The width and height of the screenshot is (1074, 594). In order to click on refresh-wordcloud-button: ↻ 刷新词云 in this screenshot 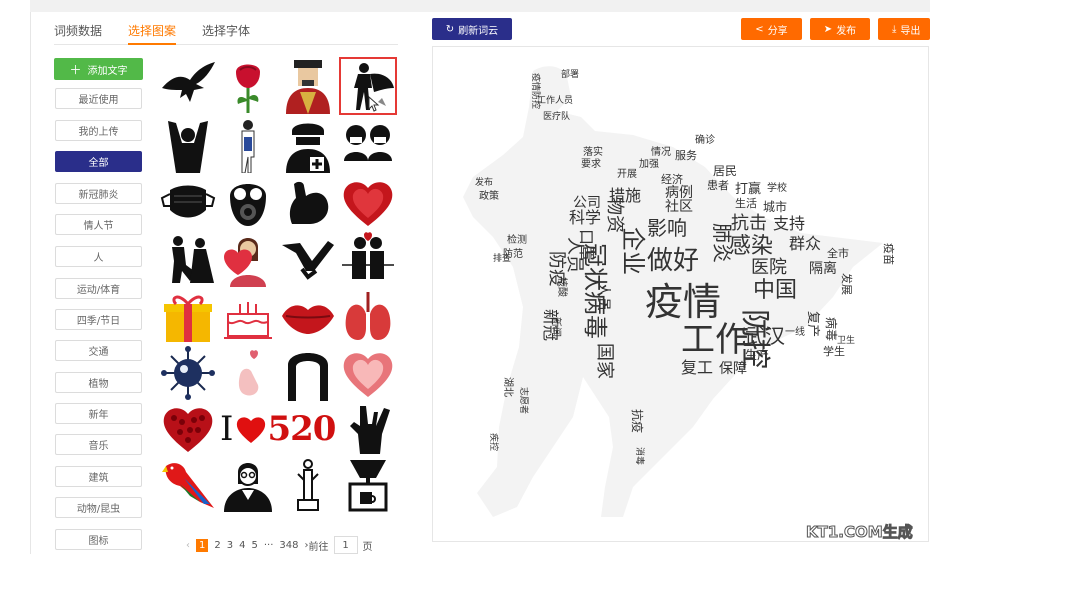, I will do `click(472, 29)`.